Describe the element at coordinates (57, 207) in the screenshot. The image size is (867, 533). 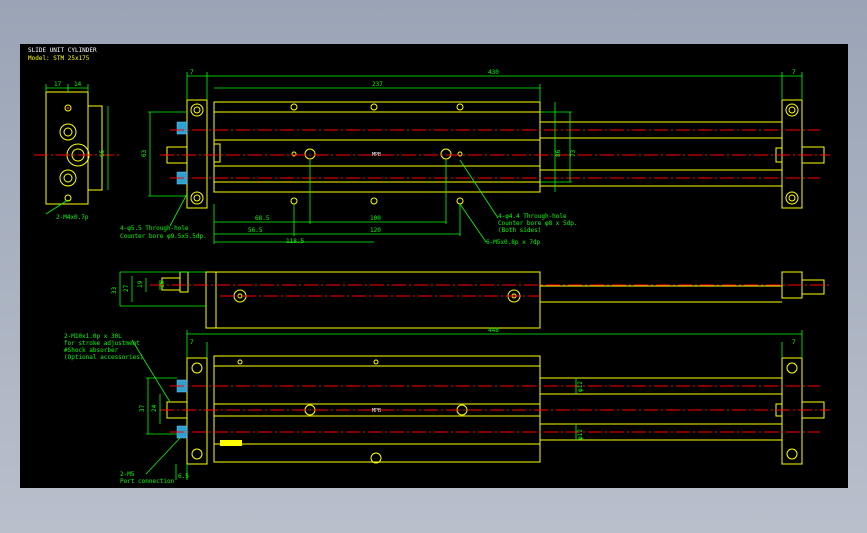
I see `leader-tap` at that location.